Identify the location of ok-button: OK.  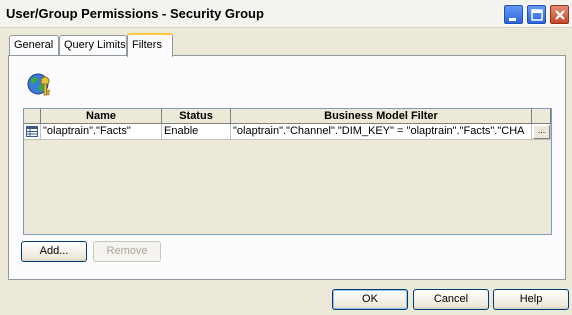
(370, 299).